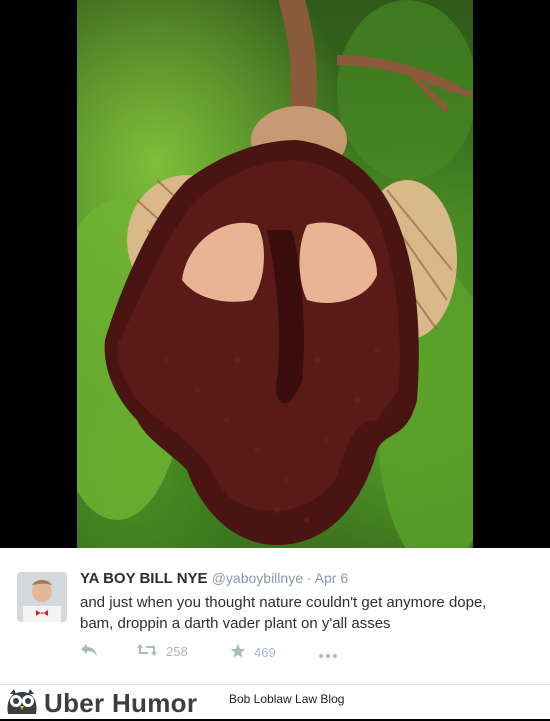 The image size is (550, 721). Describe the element at coordinates (144, 578) in the screenshot. I see `display-name: YA BOY BILL NYE` at that location.